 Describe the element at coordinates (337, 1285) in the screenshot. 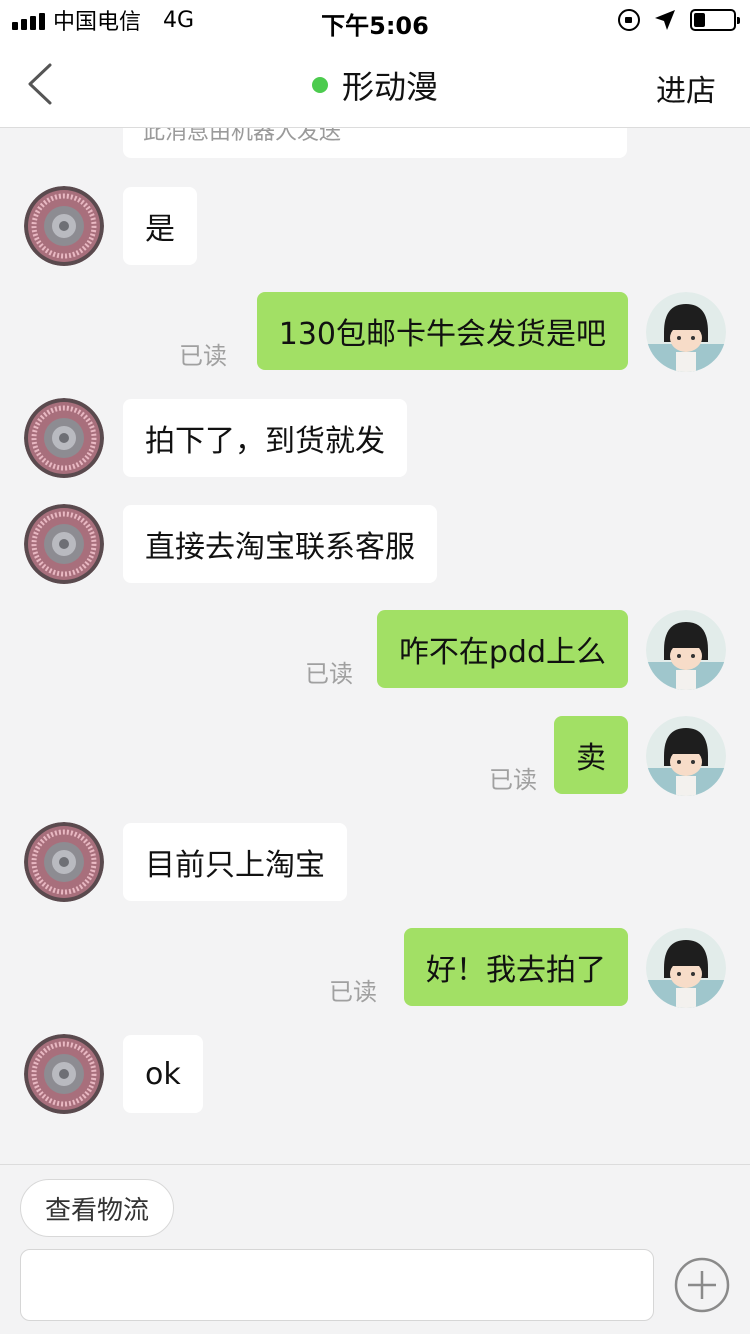

I see `message-input` at that location.